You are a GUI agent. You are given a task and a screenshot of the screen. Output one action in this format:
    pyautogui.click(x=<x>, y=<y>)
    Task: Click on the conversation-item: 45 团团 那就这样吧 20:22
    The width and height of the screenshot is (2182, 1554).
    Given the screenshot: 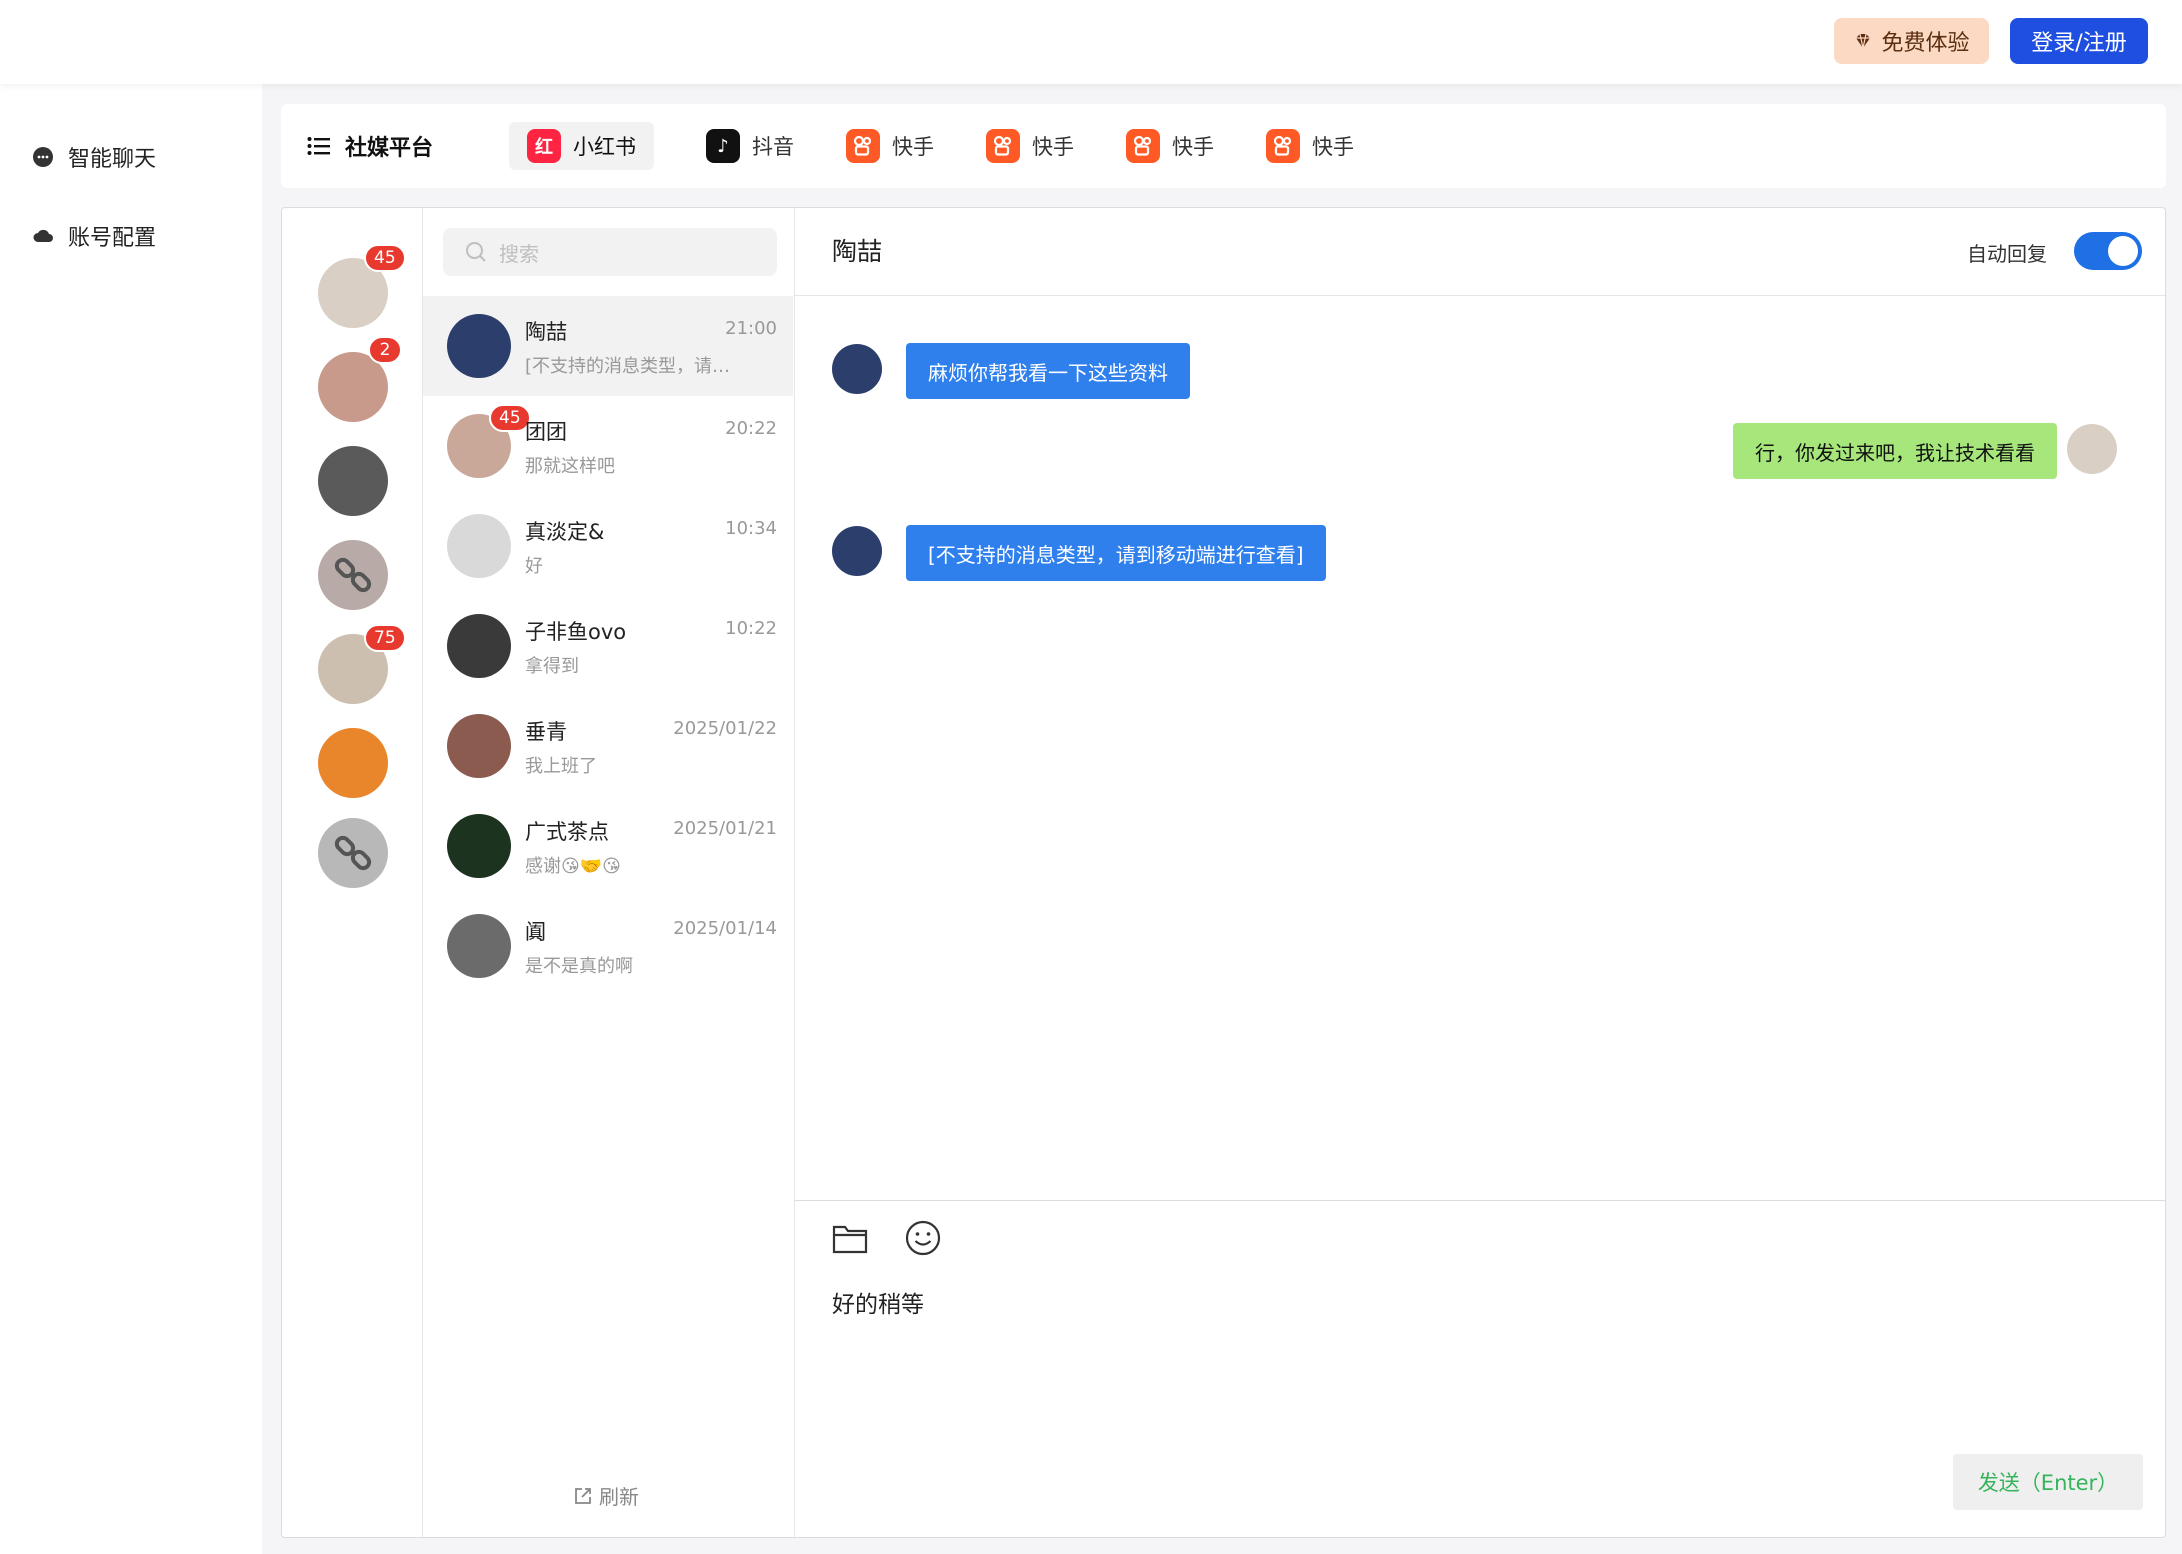 What is the action you would take?
    pyautogui.click(x=608, y=446)
    